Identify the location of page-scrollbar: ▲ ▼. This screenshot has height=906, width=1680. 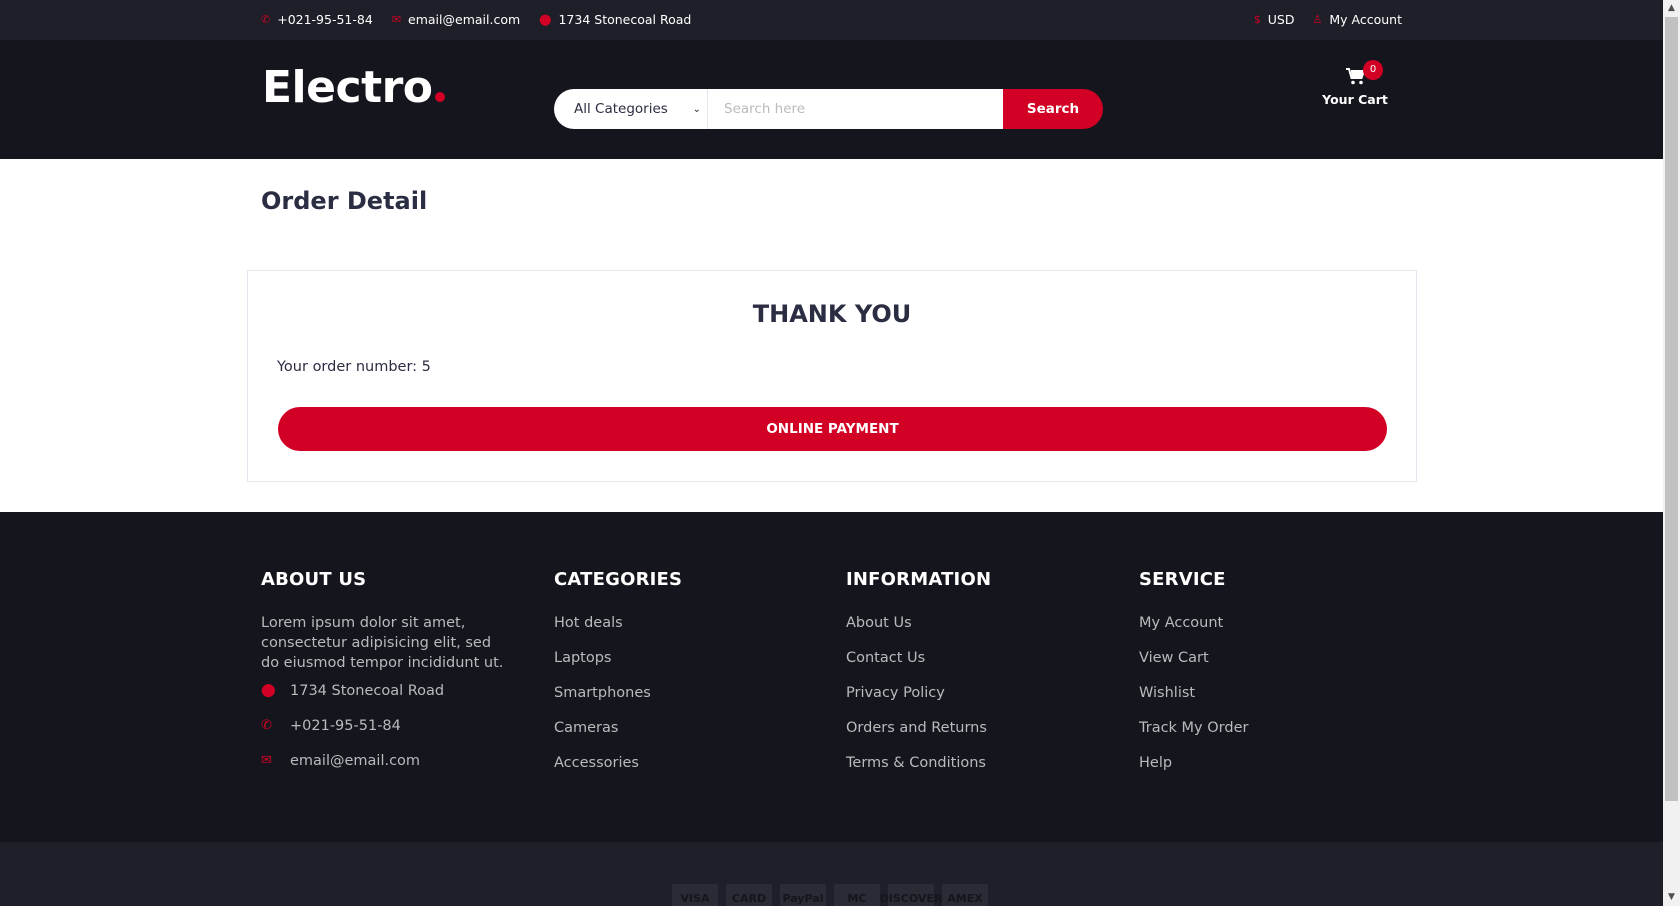
(1671, 453).